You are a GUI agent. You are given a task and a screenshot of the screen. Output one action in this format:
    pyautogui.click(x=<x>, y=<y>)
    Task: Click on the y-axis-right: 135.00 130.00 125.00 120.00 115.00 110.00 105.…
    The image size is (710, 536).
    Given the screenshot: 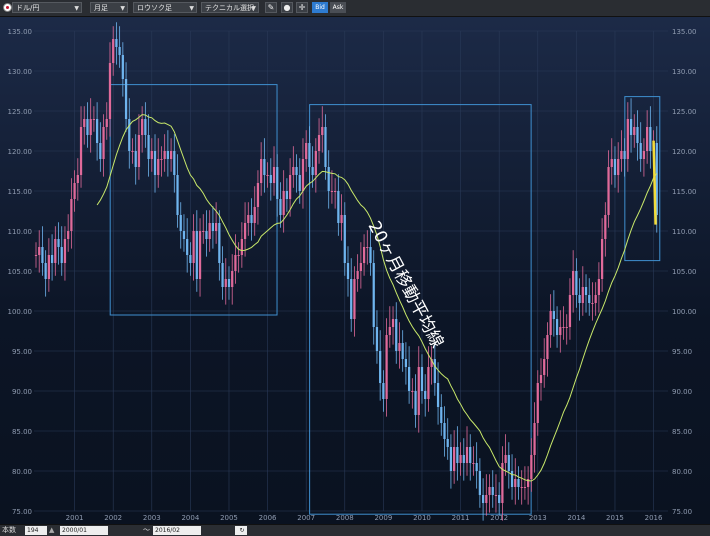 What is the action you would take?
    pyautogui.click(x=684, y=272)
    